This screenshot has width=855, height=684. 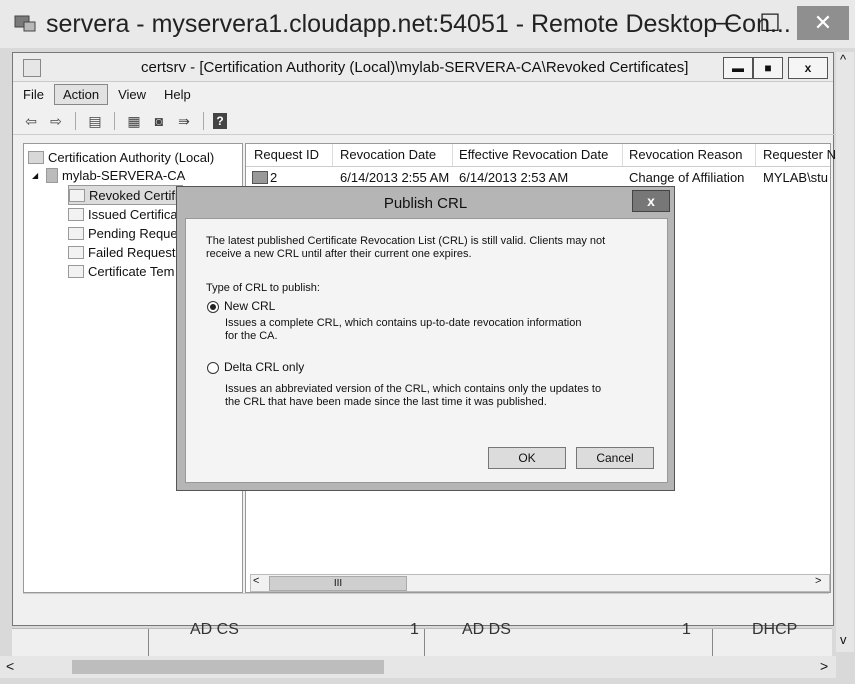 I want to click on scroll-up-arrow-icon: ^, so click(x=843, y=59).